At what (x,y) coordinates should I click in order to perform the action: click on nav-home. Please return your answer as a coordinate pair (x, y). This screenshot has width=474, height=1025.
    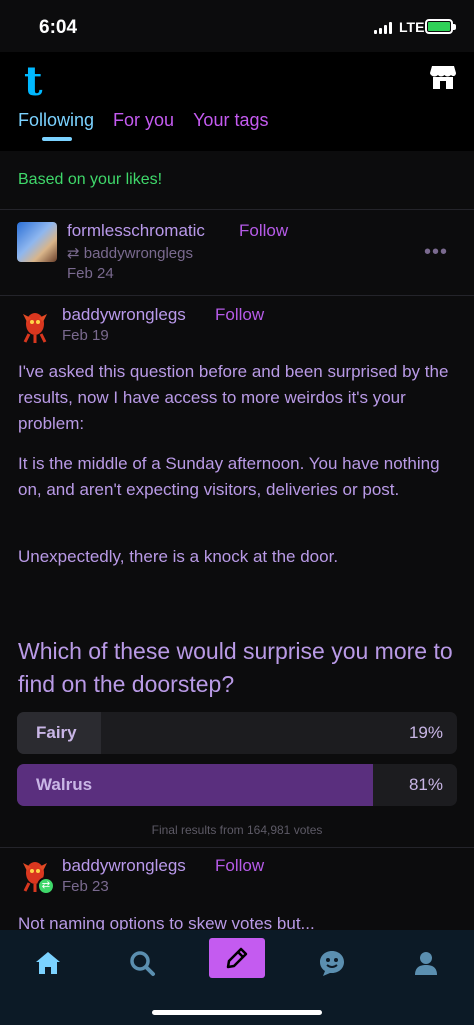
    Looking at the image, I should click on (48, 963).